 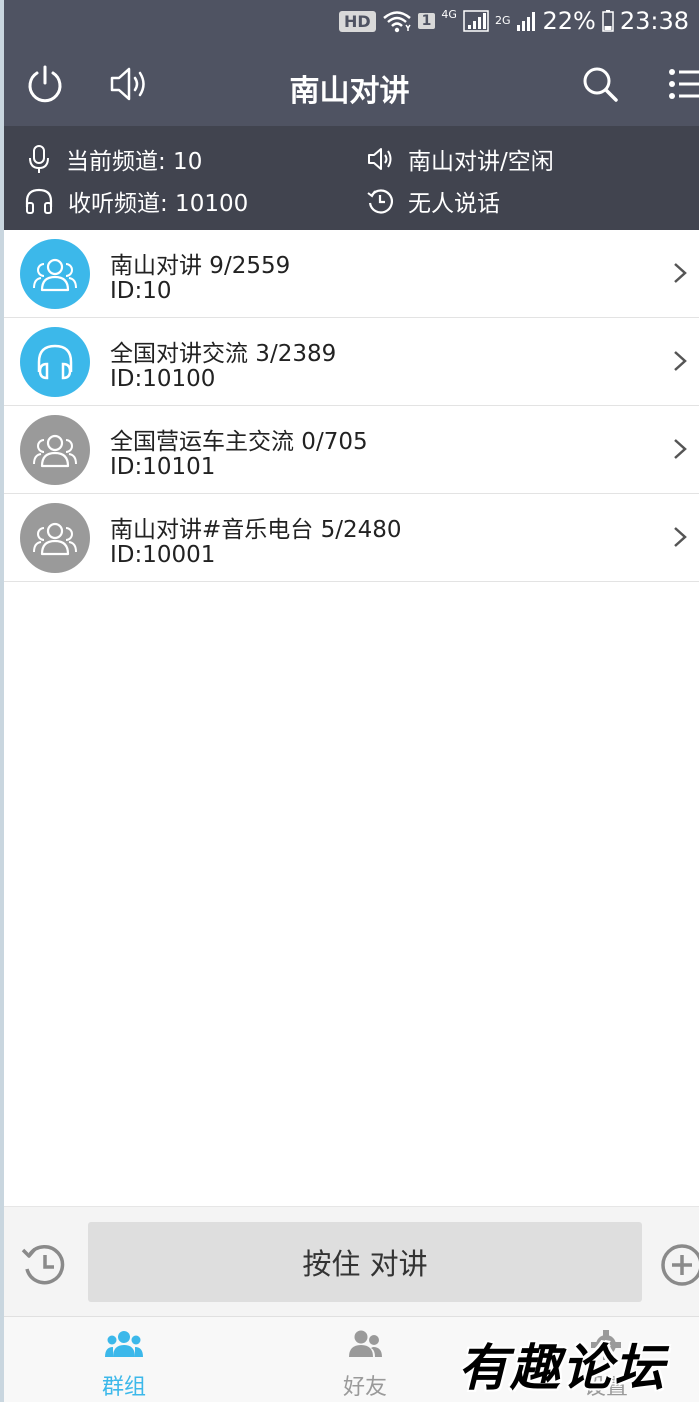 What do you see at coordinates (223, 354) in the screenshot?
I see `channel-name: 全国对讲交流 3/2389` at bounding box center [223, 354].